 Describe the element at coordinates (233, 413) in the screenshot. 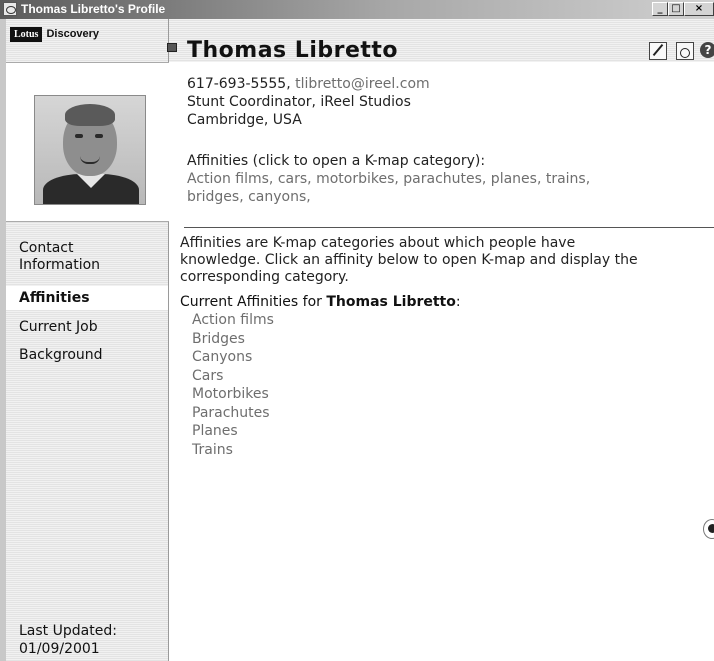

I see `affinity-item: Parachutes` at that location.